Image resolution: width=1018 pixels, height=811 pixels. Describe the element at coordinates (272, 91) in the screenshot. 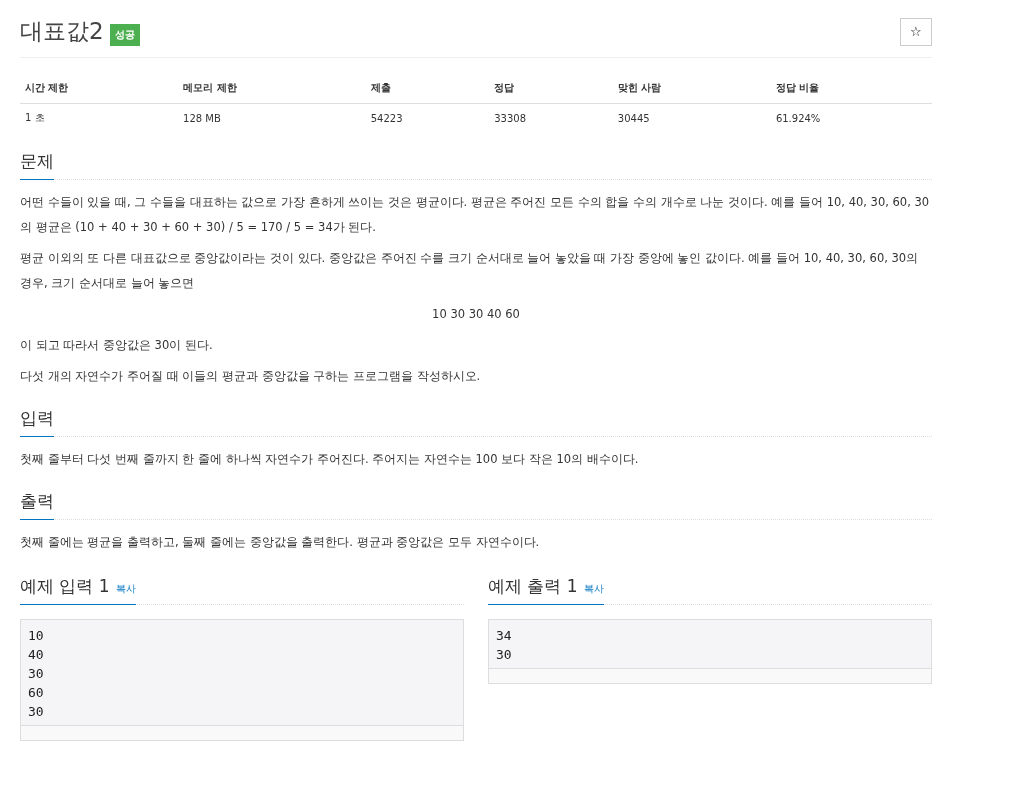

I see `column-header: 메모리 제한` at that location.